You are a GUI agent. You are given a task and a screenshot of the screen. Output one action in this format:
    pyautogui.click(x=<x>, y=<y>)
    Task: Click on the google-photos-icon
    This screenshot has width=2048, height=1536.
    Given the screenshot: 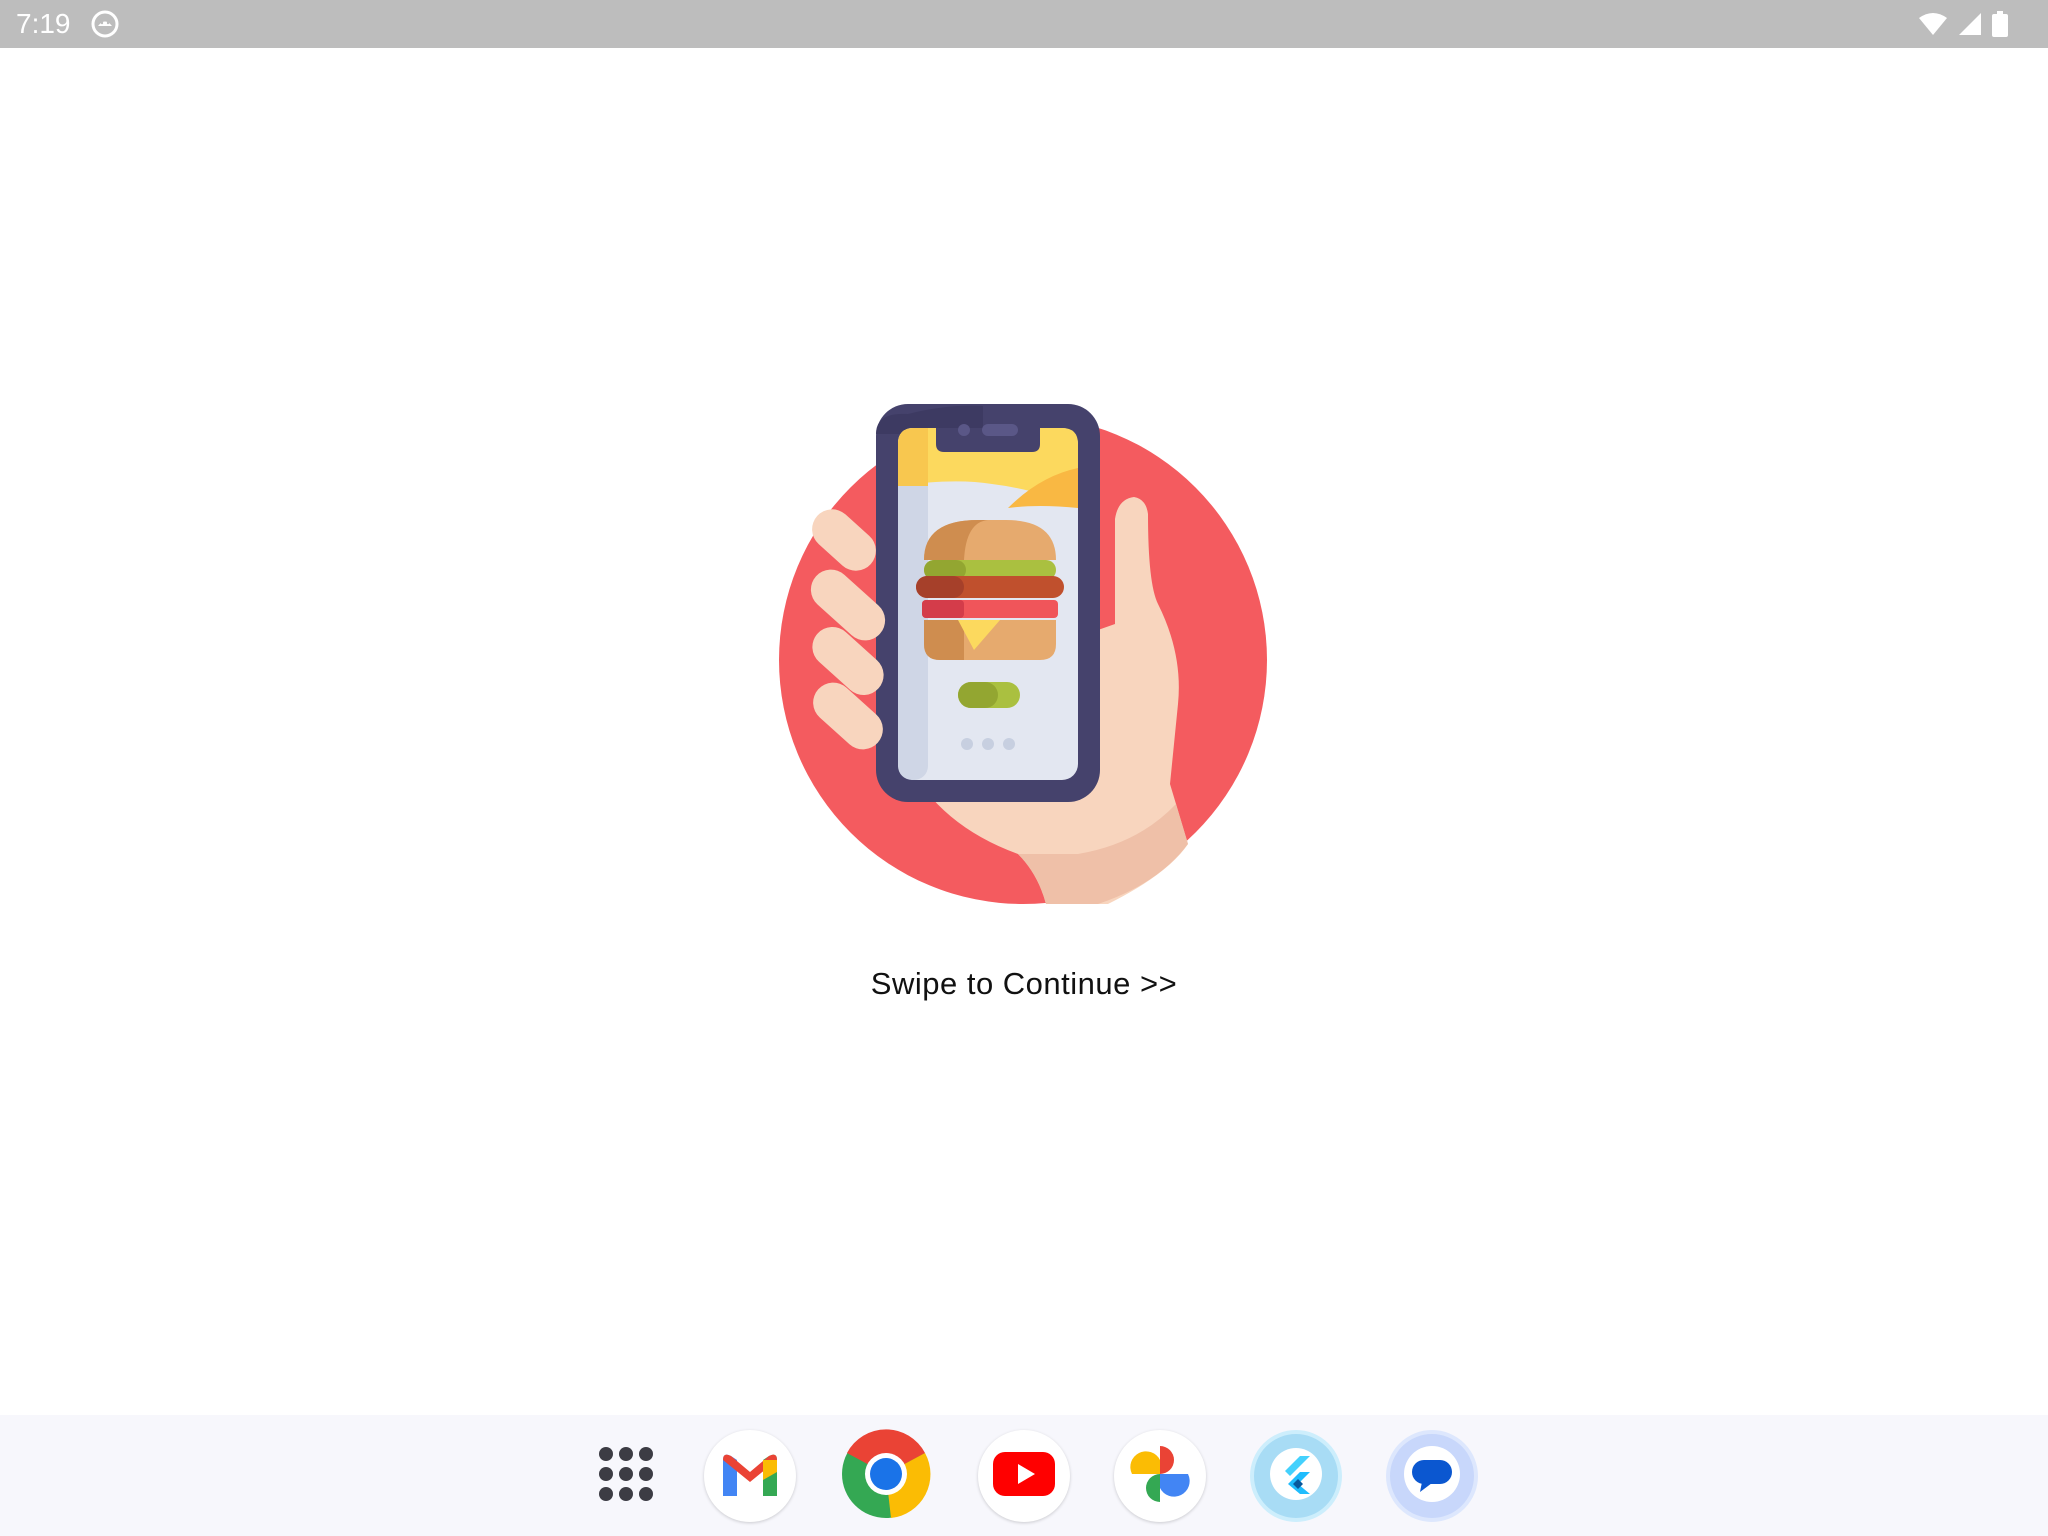 What is the action you would take?
    pyautogui.click(x=1160, y=1476)
    